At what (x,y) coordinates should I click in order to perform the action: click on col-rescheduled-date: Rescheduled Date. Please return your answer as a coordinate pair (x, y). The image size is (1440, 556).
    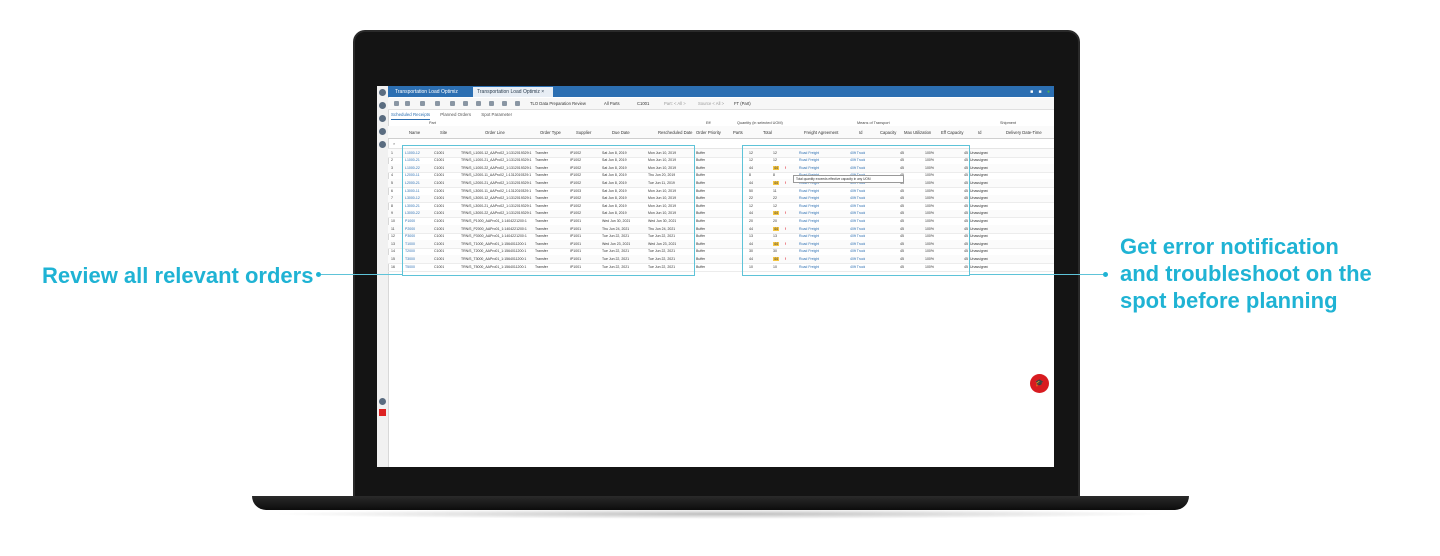
    Looking at the image, I should click on (675, 132).